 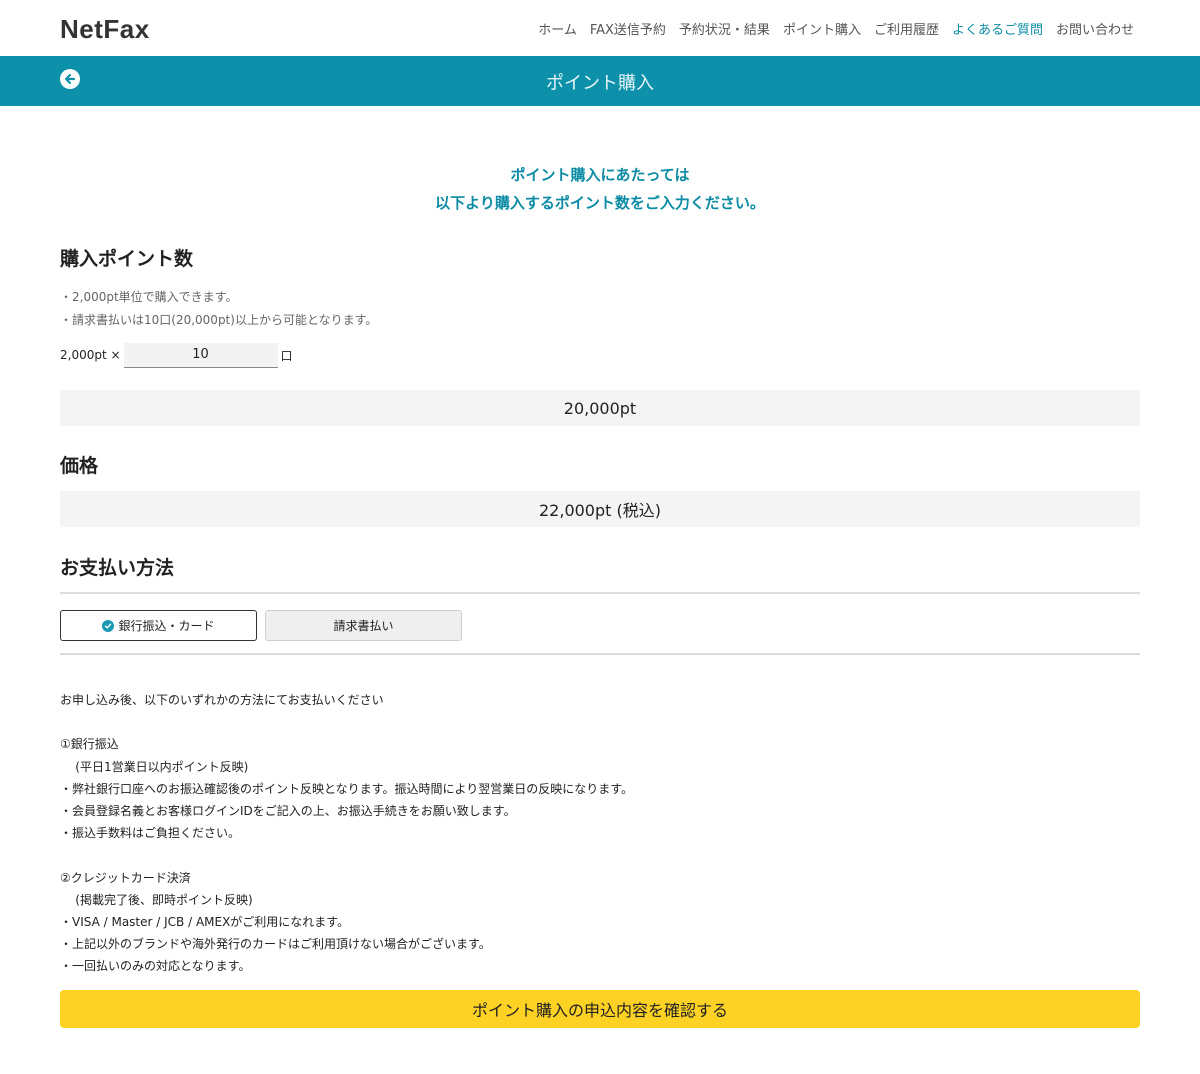 I want to click on purchase-note-unit: ・2,000pt単位で購入できます。, so click(x=149, y=297).